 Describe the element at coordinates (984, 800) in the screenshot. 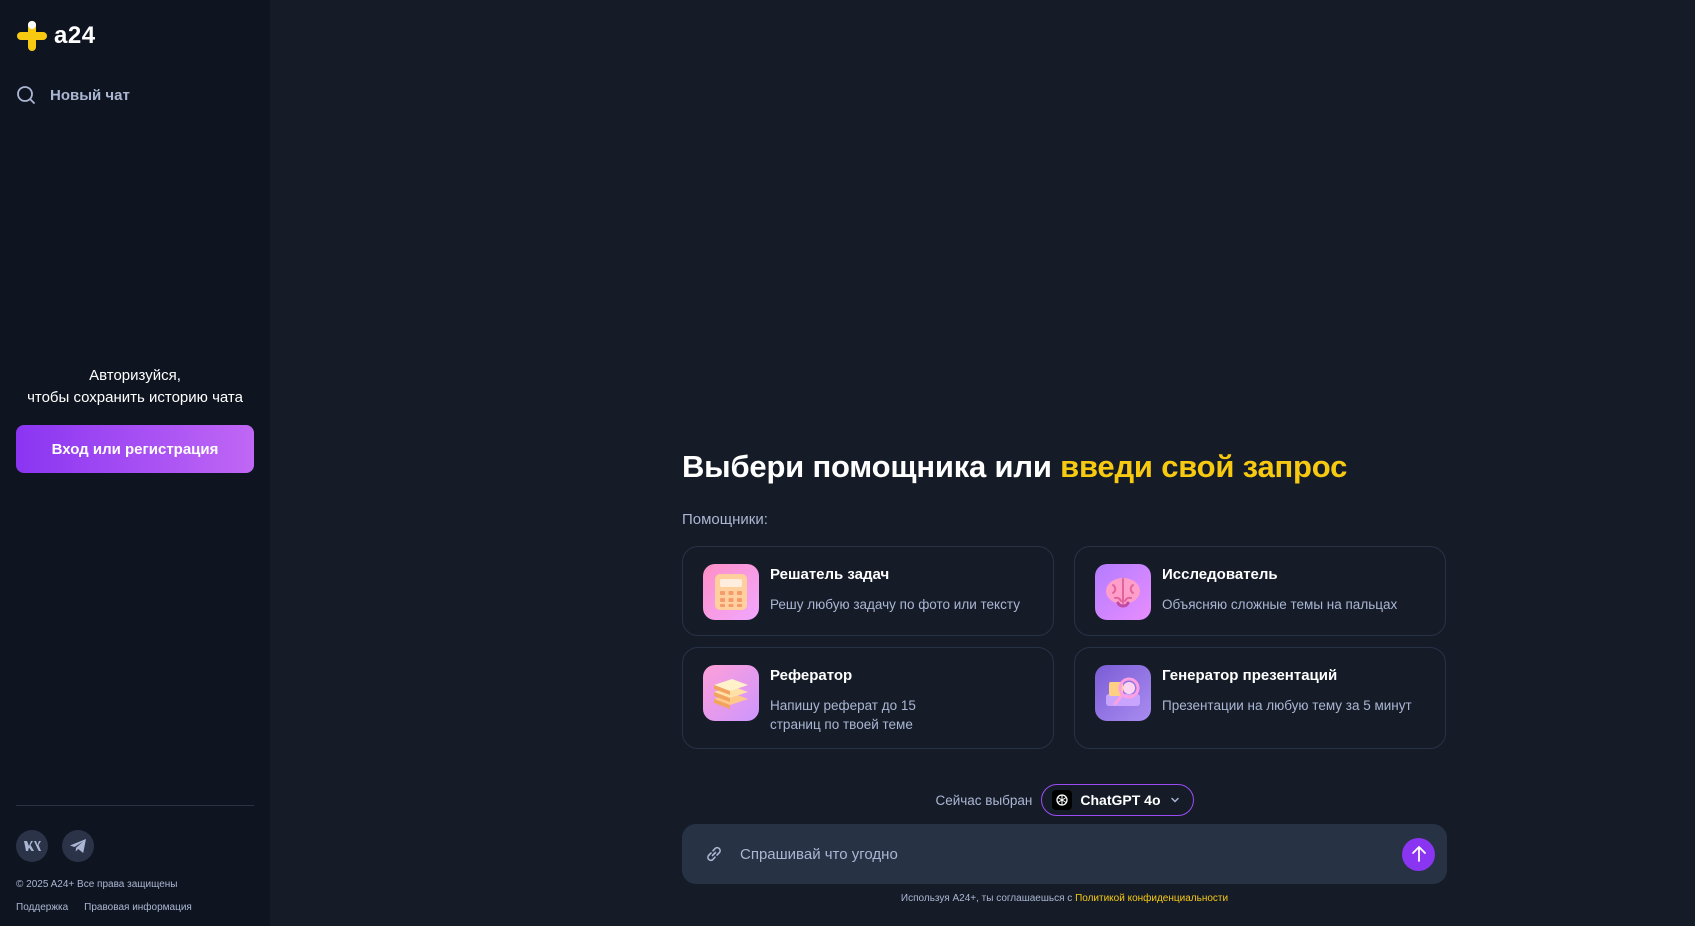

I see `model-label: Сейчас выбран` at that location.